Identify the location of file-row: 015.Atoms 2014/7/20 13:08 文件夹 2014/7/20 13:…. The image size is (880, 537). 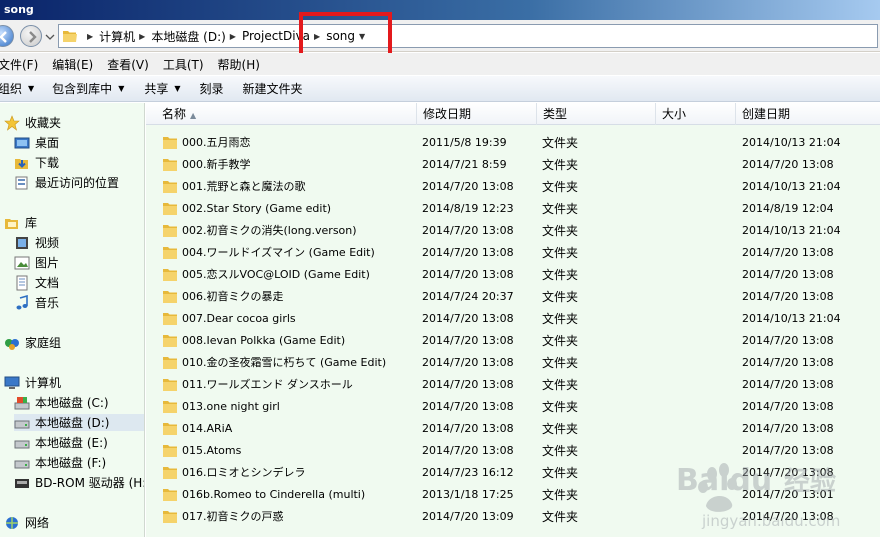
(513, 451).